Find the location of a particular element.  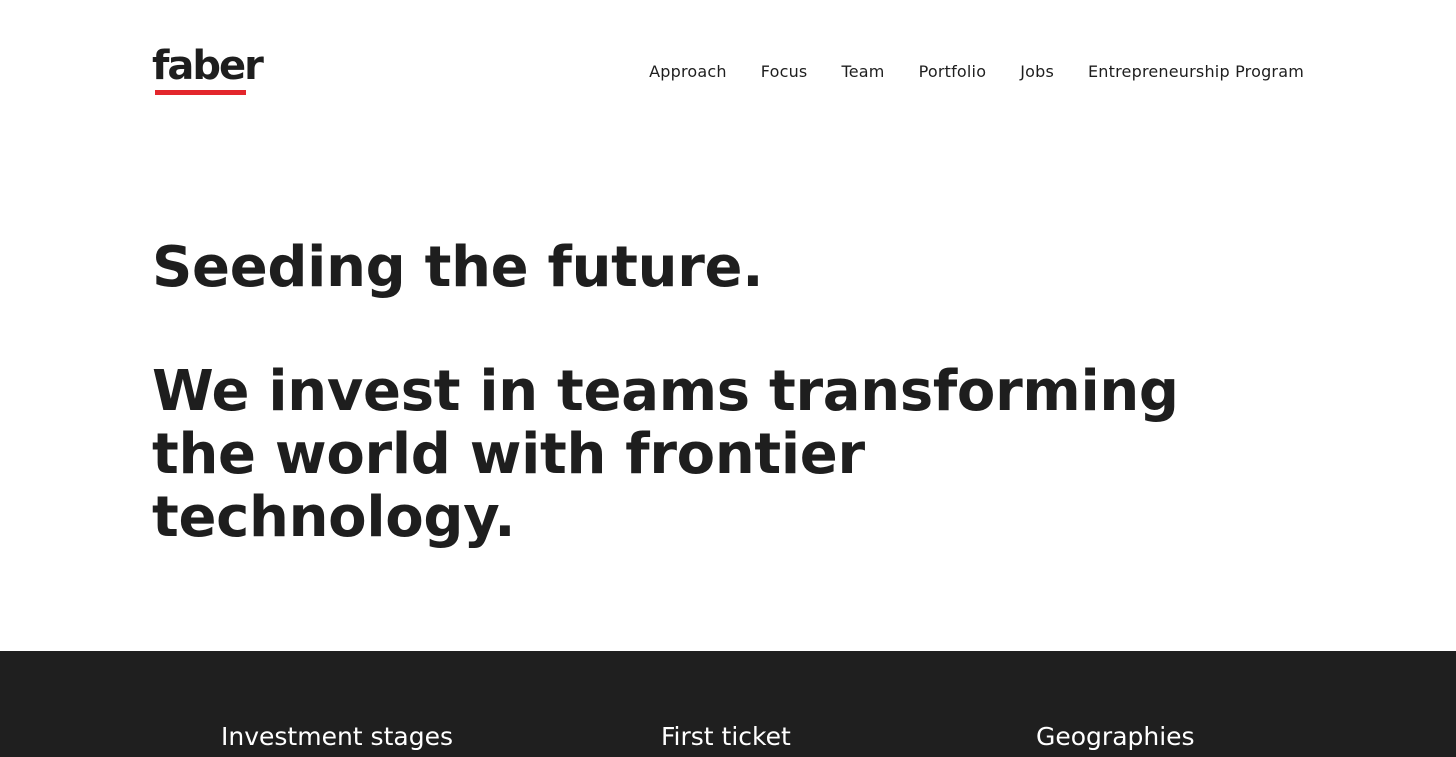

stat-heading-geographies: Geographies is located at coordinates (1115, 736).